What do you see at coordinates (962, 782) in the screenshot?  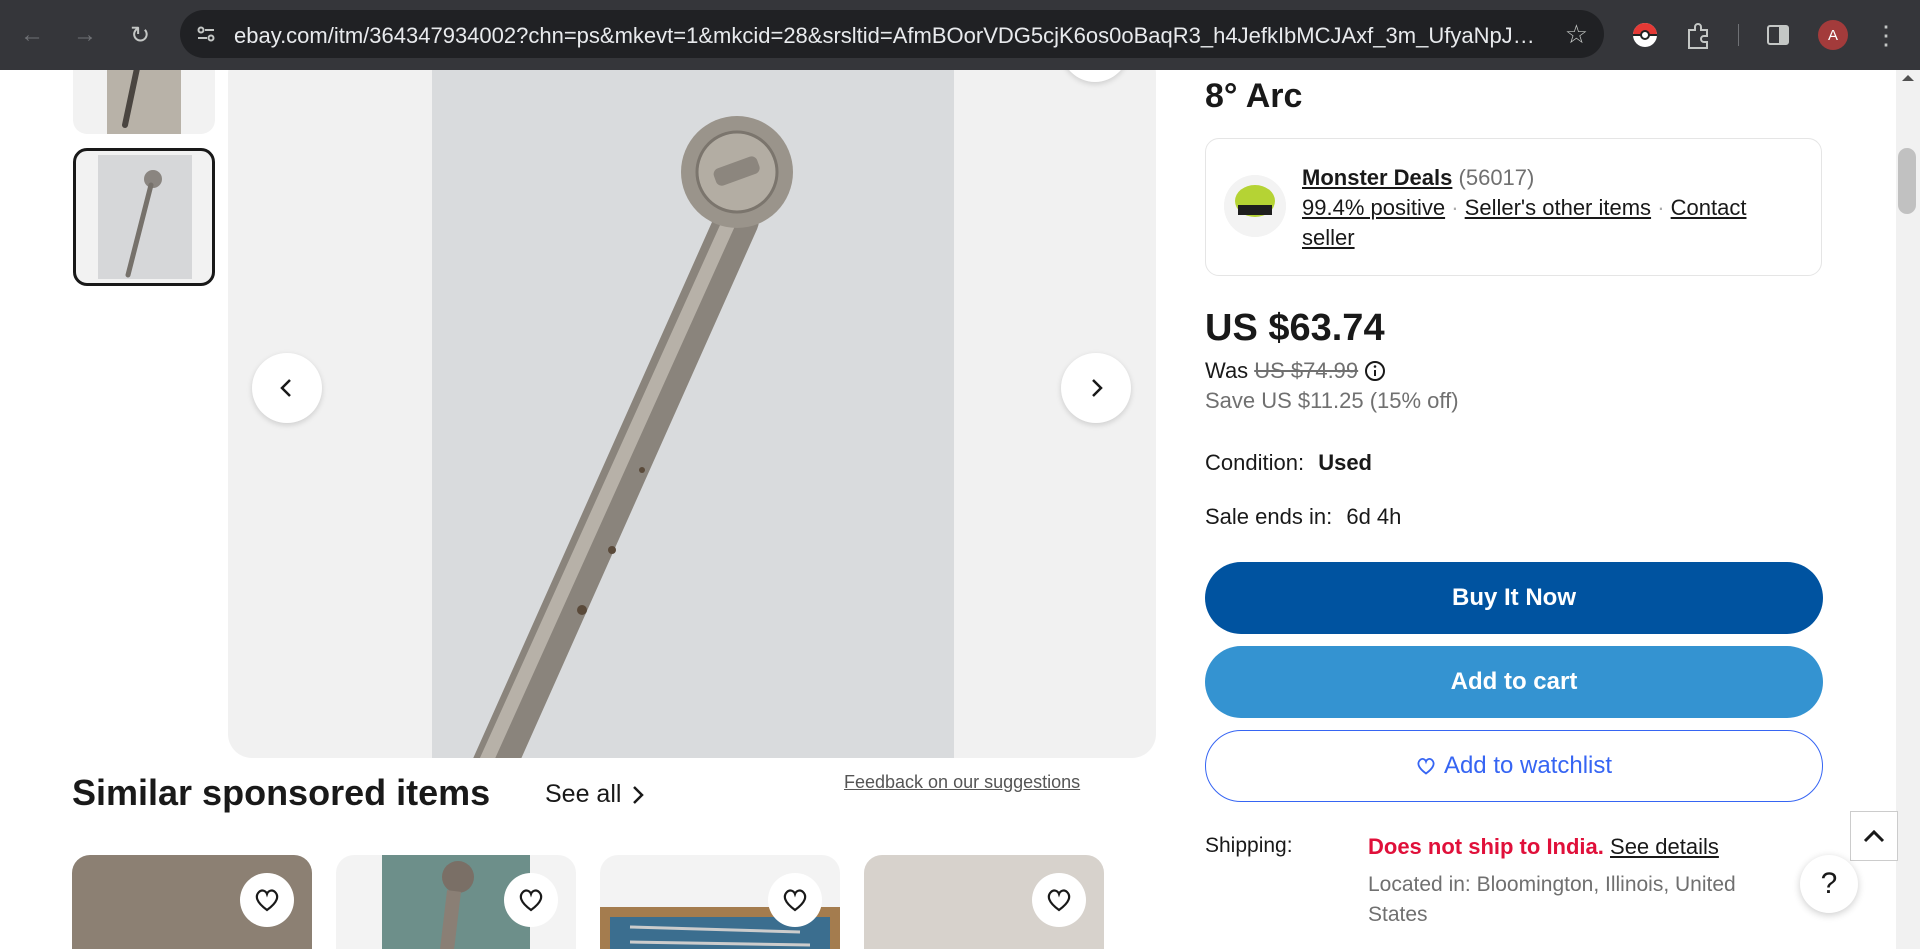 I see `feedback-suggestions-link: Feedback on our suggestions` at bounding box center [962, 782].